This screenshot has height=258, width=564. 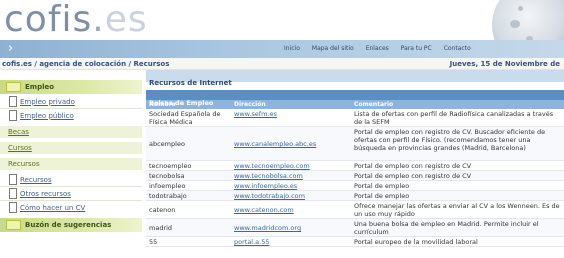 I want to click on sidebar-item-otros-recursos: Otros recursos, so click(x=71, y=193).